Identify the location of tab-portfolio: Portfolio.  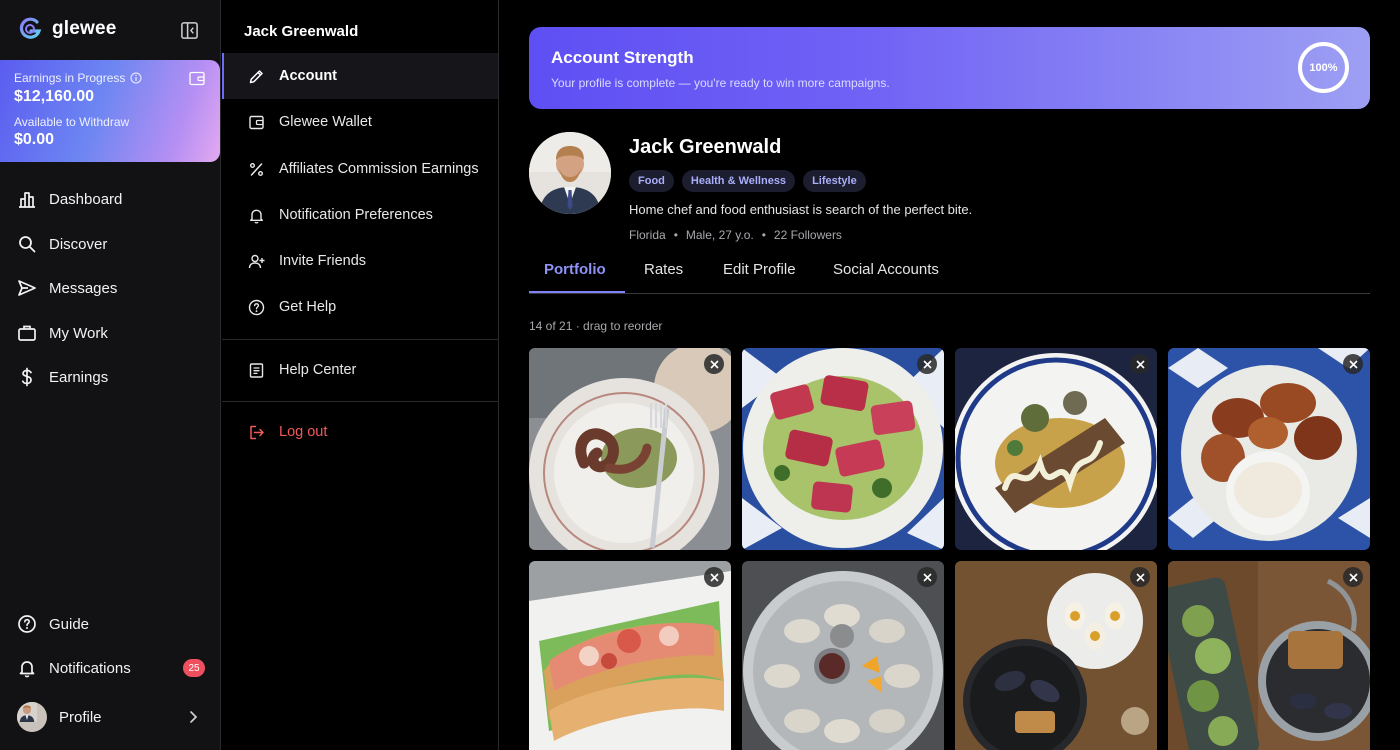
(575, 269).